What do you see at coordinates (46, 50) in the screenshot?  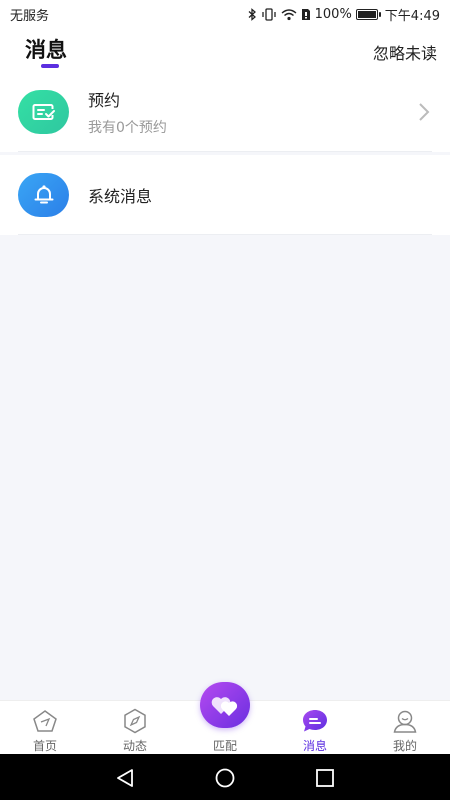 I see `page-title: 消息` at bounding box center [46, 50].